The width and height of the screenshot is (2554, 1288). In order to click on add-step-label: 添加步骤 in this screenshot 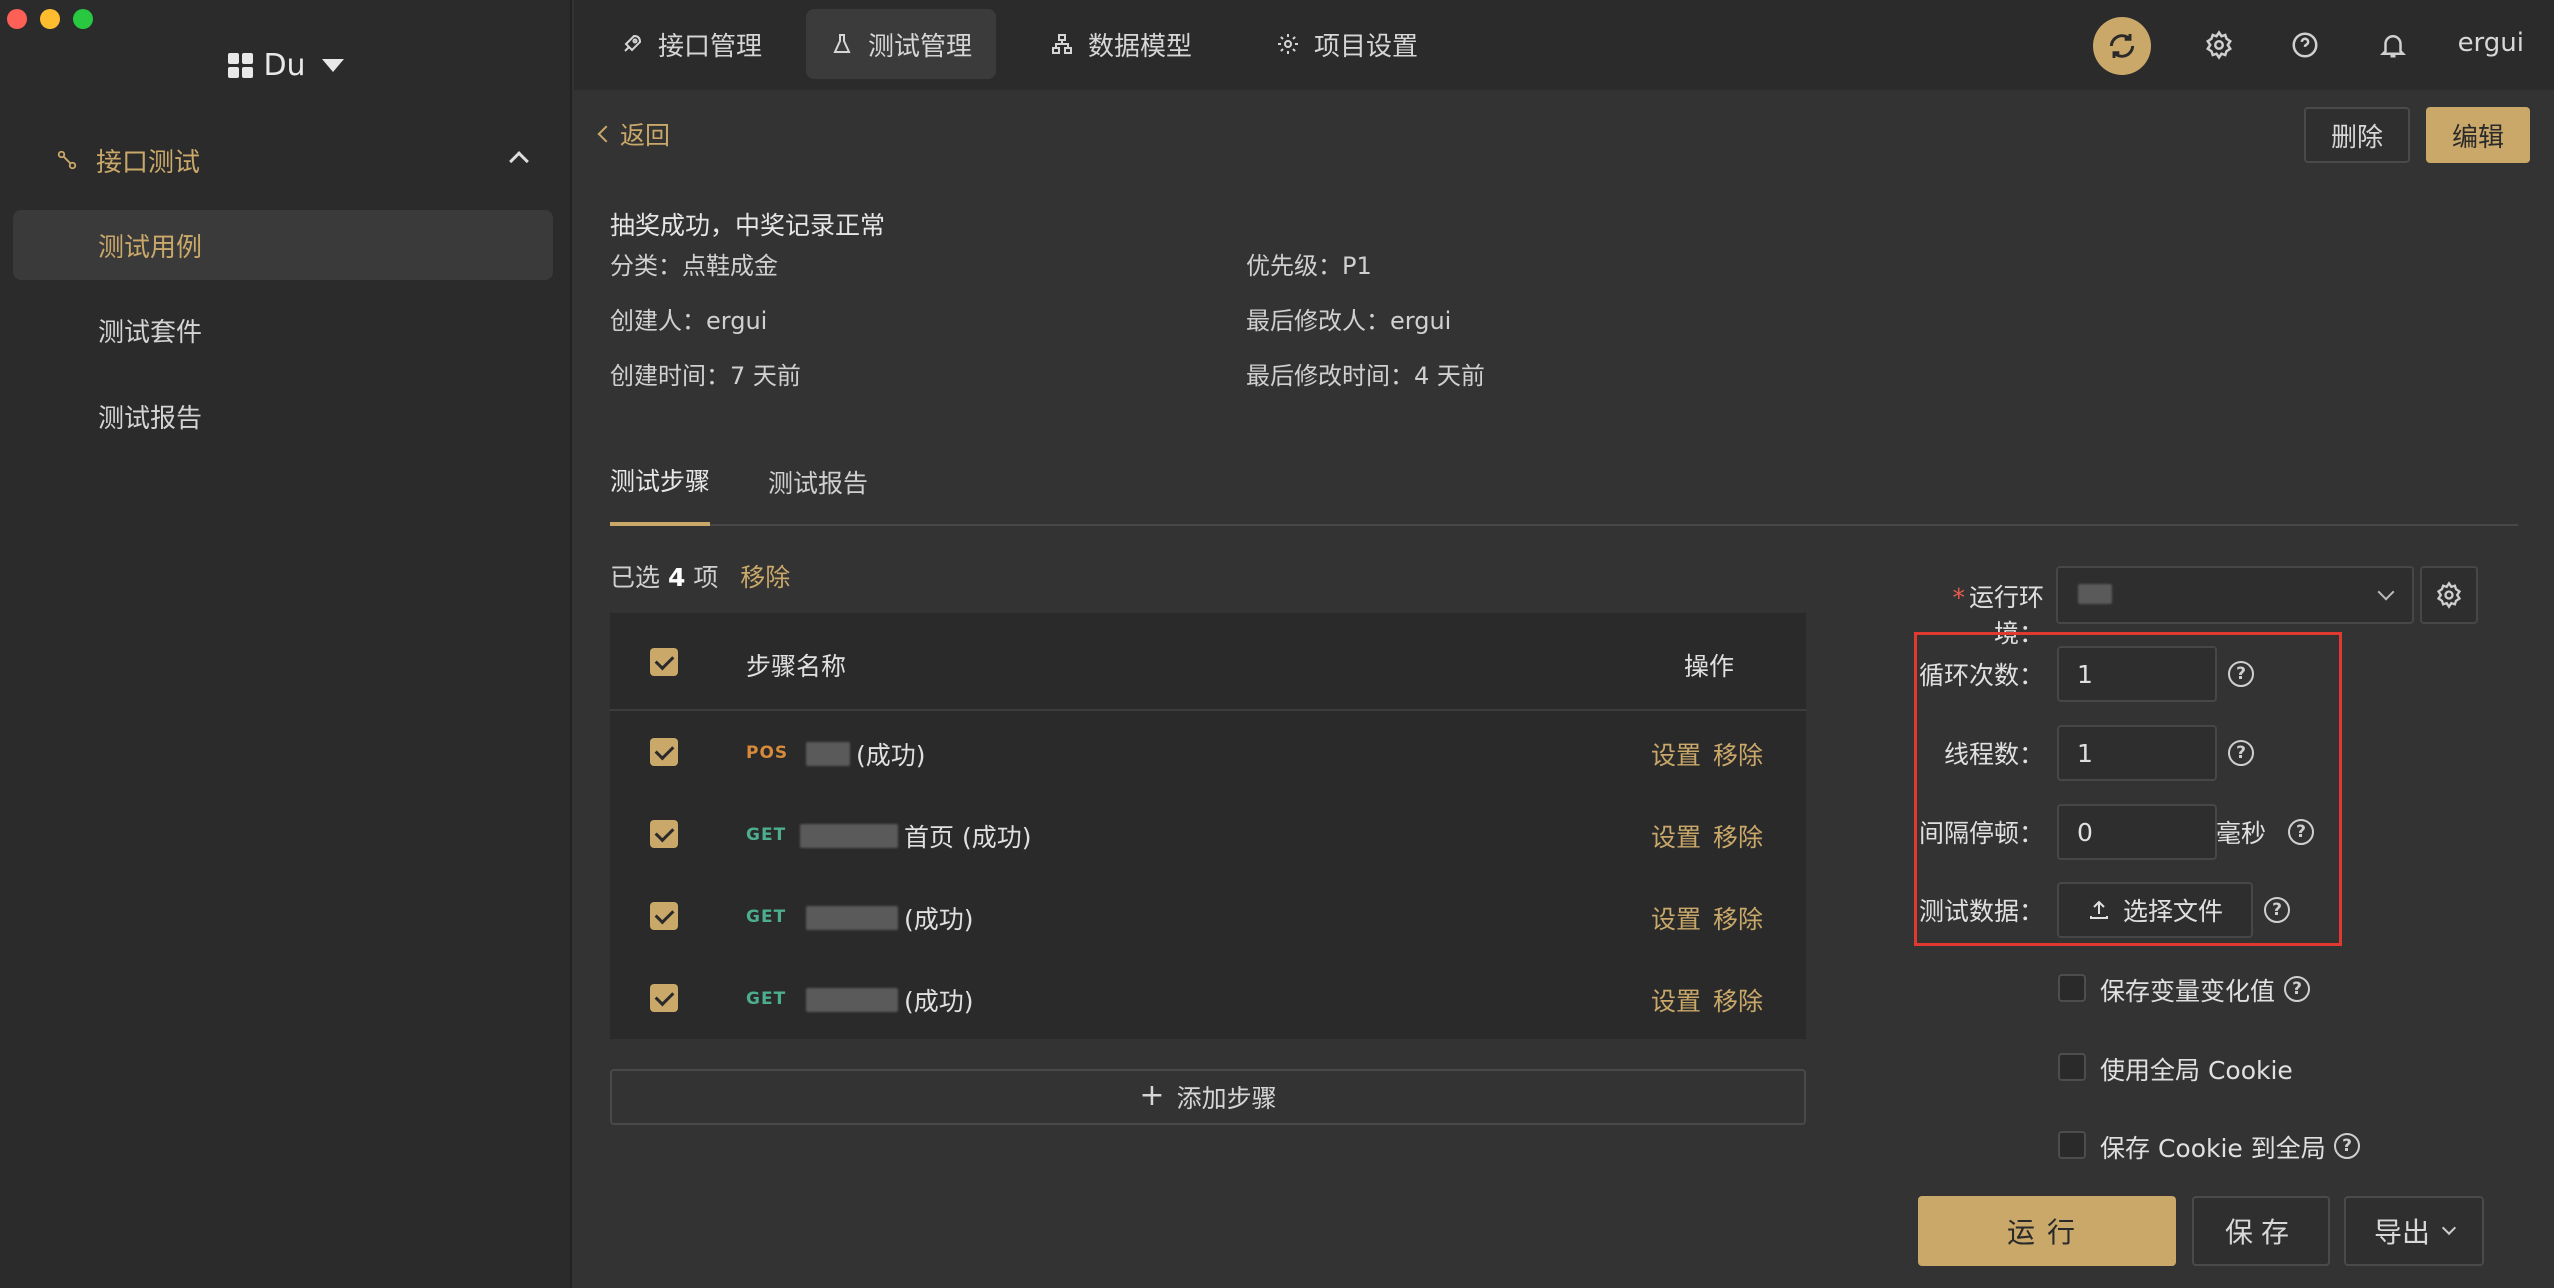, I will do `click(1226, 1098)`.